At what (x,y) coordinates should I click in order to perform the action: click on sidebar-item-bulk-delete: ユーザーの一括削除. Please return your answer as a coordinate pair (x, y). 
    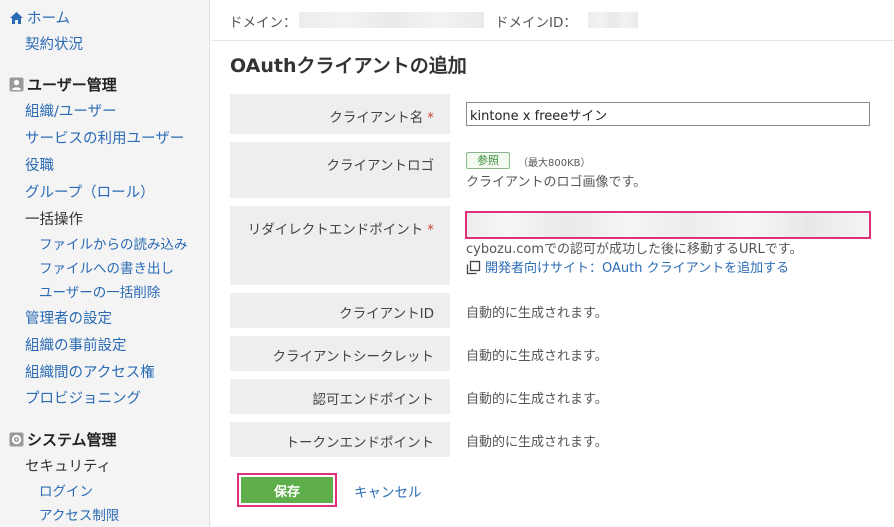
    Looking at the image, I should click on (99, 293).